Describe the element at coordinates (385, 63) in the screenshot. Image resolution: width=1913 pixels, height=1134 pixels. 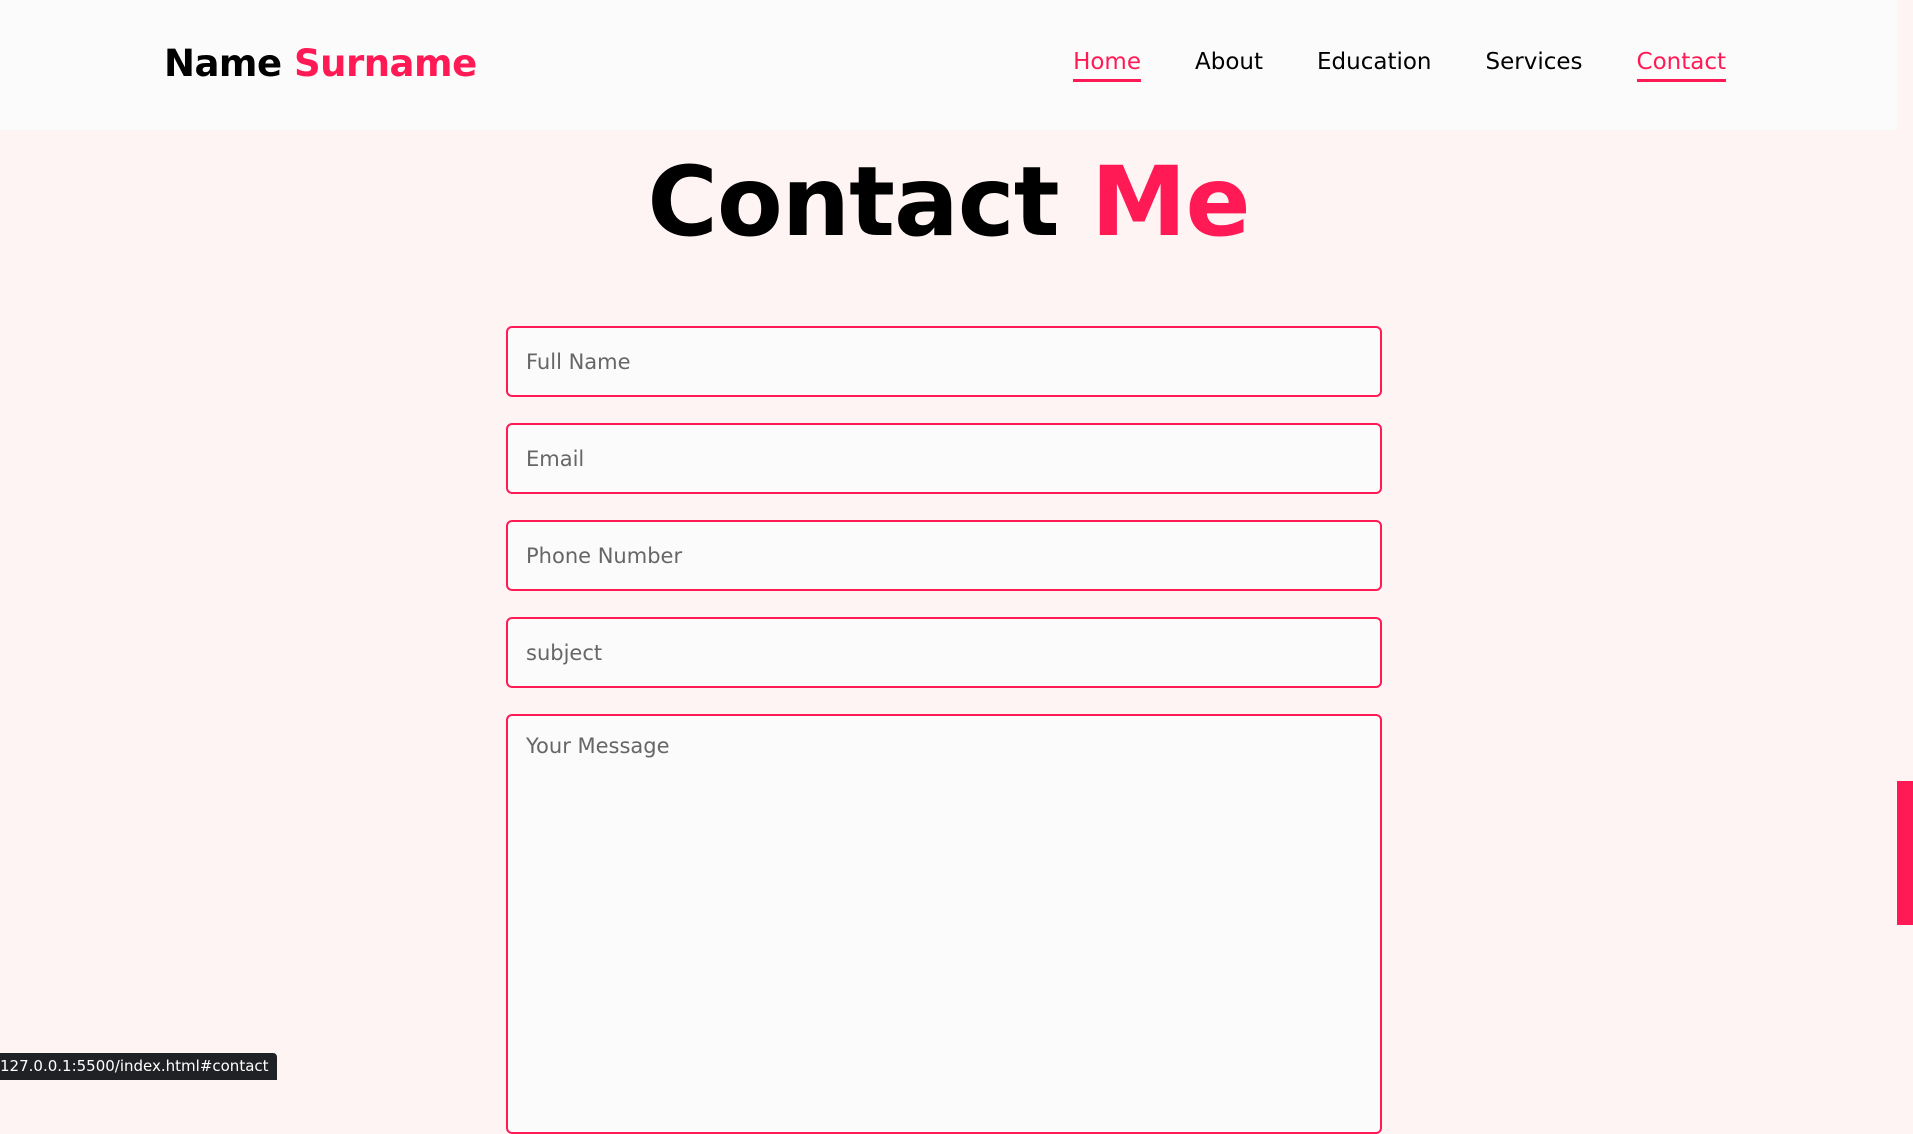
I see `logo-surname: Surname` at that location.